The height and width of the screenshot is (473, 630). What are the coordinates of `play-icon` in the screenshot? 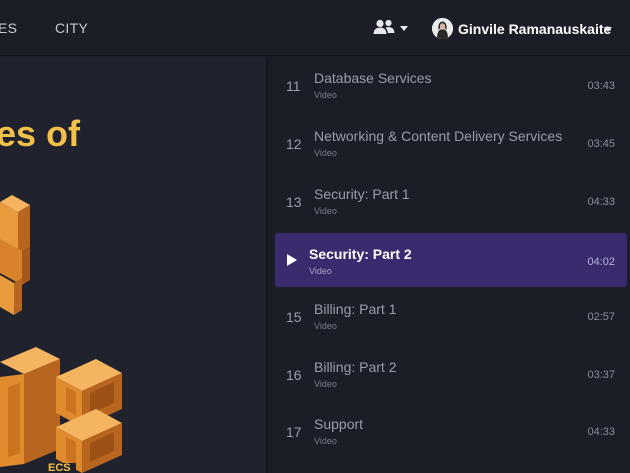 It's located at (292, 260).